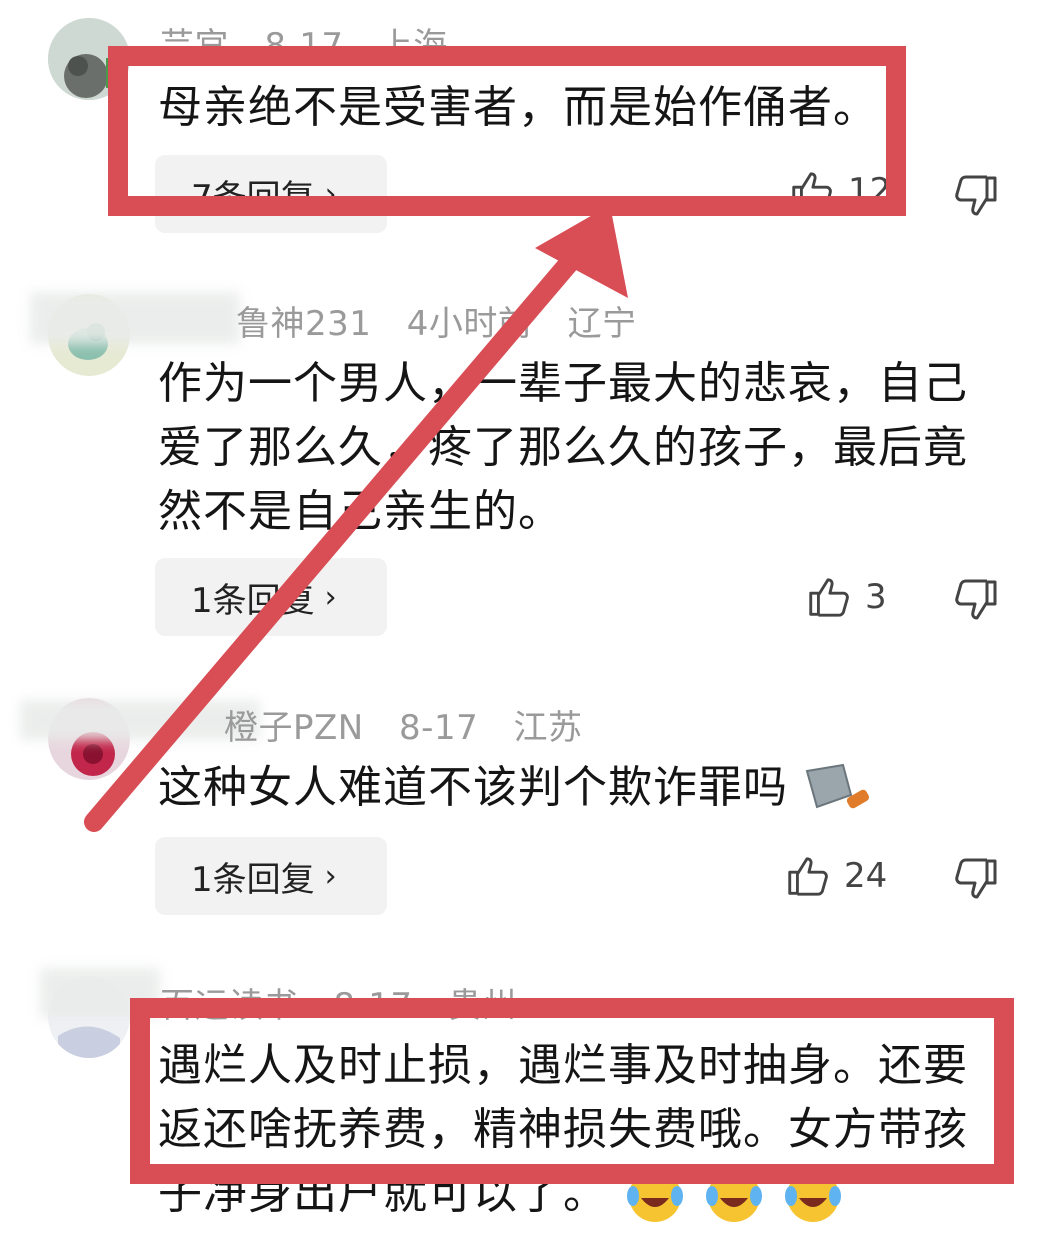 The image size is (1056, 1248). Describe the element at coordinates (482, 1006) in the screenshot. I see `location: 贵州` at that location.